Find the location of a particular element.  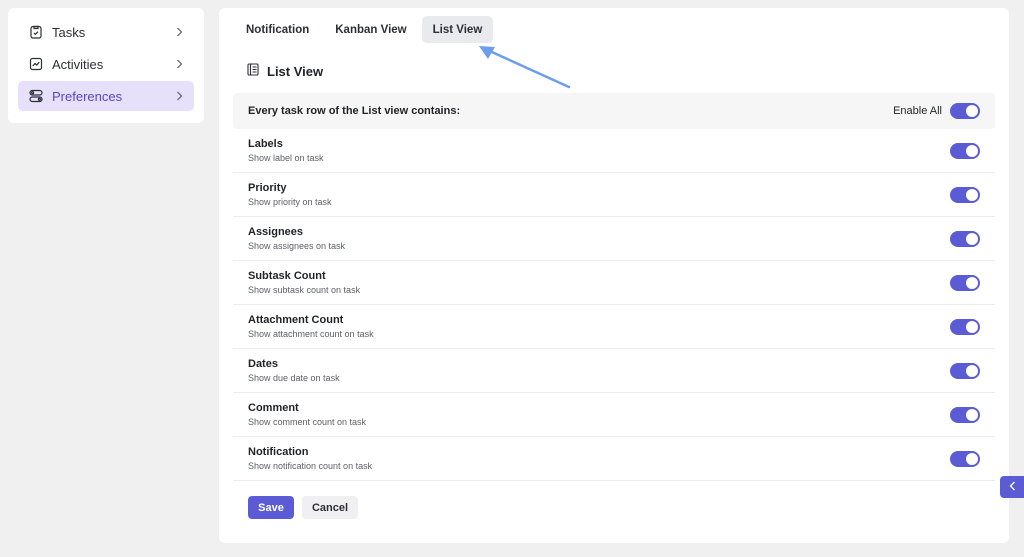

sidebar-item-tasks: Tasks is located at coordinates (106, 32).